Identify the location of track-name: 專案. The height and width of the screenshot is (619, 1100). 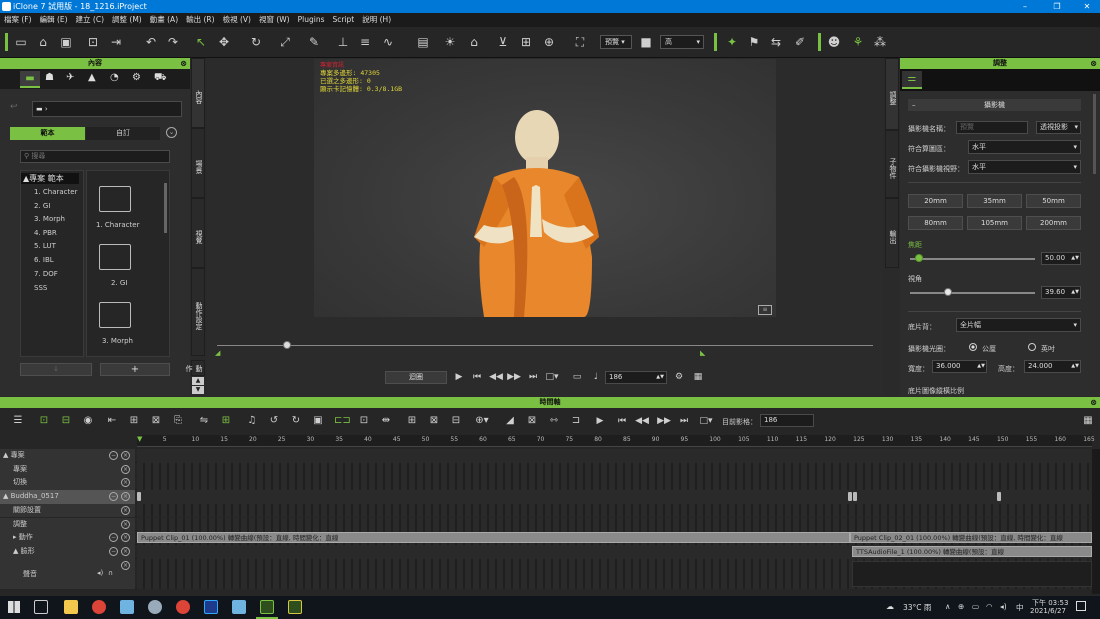
(67, 469).